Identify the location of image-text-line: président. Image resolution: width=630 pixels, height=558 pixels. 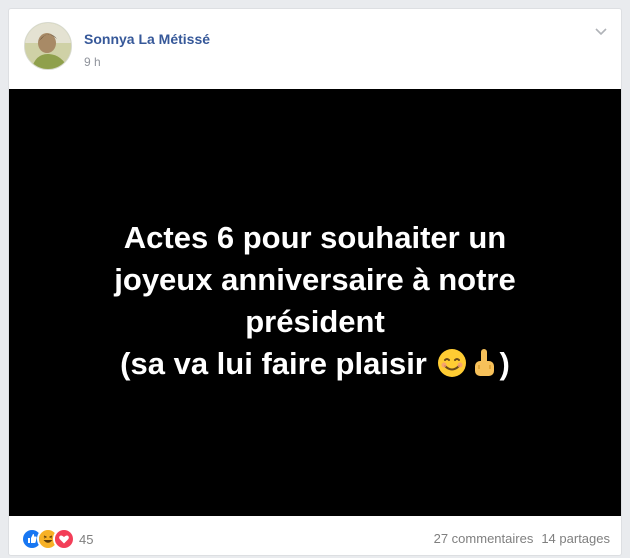
(315, 321).